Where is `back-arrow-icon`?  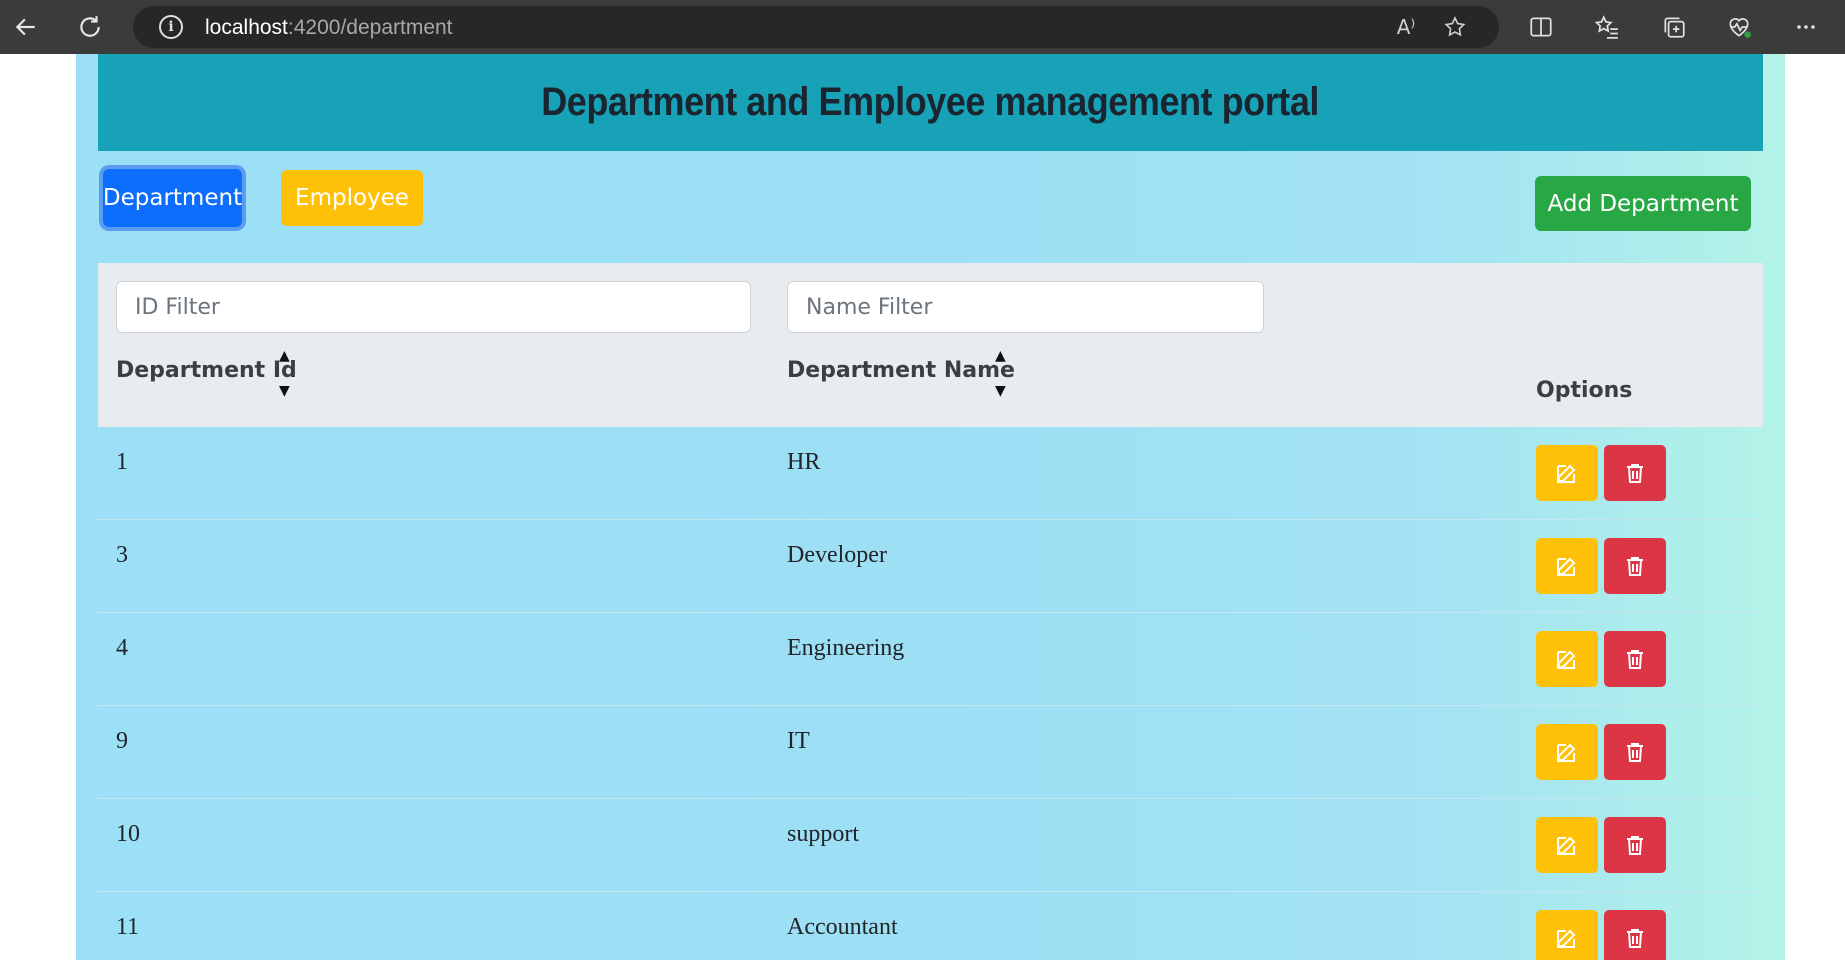 back-arrow-icon is located at coordinates (26, 27).